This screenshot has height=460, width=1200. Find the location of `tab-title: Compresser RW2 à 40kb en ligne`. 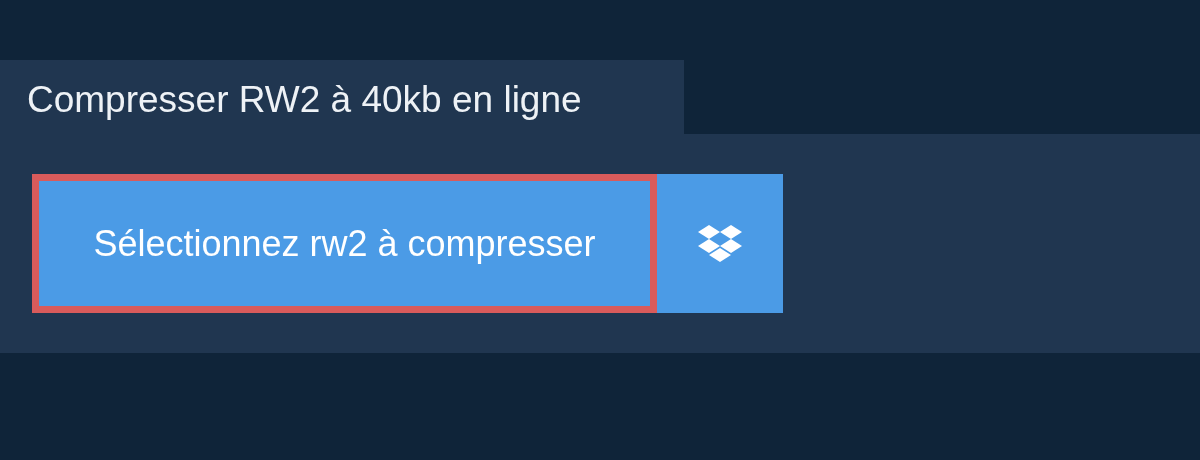

tab-title: Compresser RW2 à 40kb en ligne is located at coordinates (342, 97).